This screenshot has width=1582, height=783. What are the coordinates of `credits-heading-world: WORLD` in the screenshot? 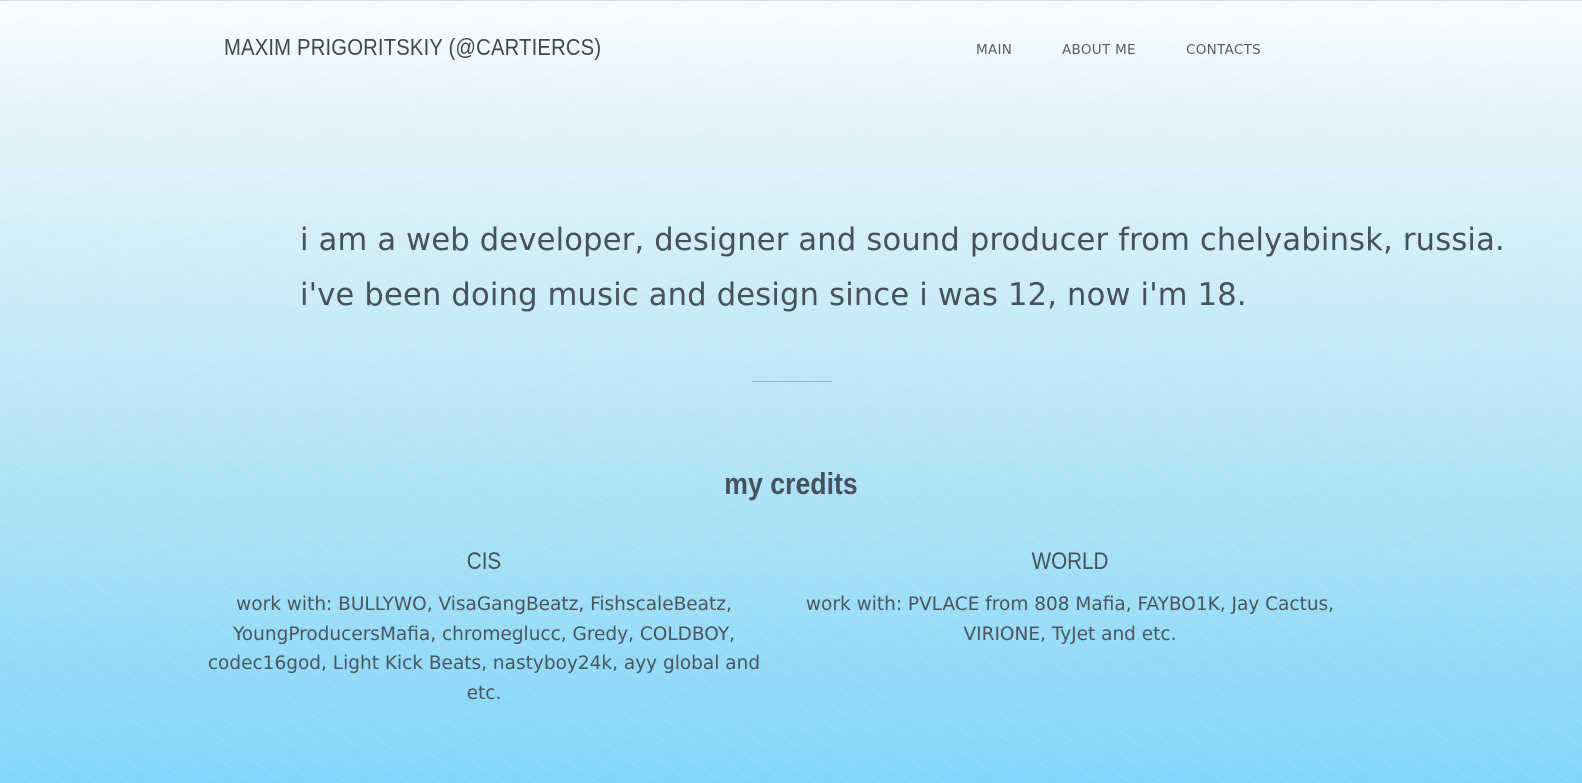 It's located at (1070, 561).